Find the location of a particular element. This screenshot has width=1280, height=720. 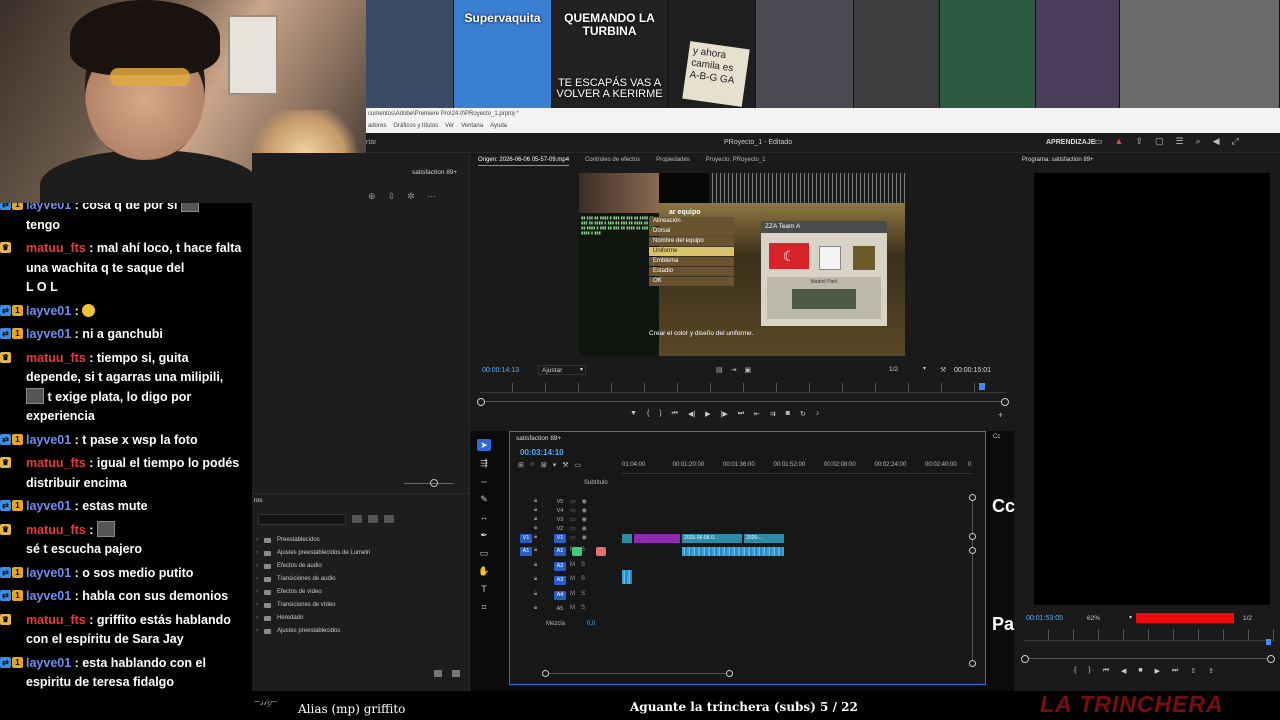

zoom-slider-knob is located at coordinates (434, 483).